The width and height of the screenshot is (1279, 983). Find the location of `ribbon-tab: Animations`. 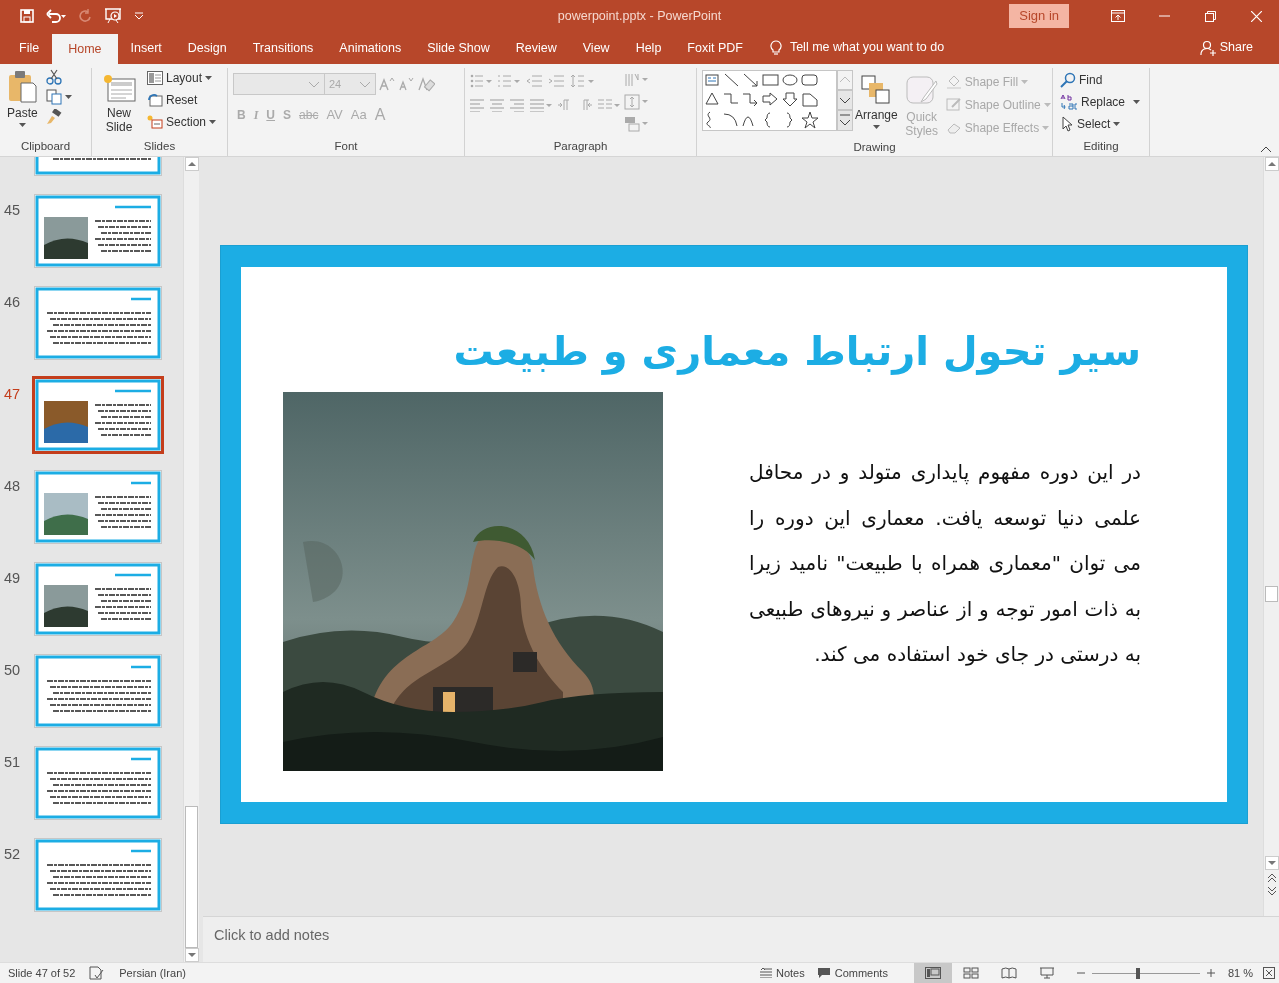

ribbon-tab: Animations is located at coordinates (370, 48).